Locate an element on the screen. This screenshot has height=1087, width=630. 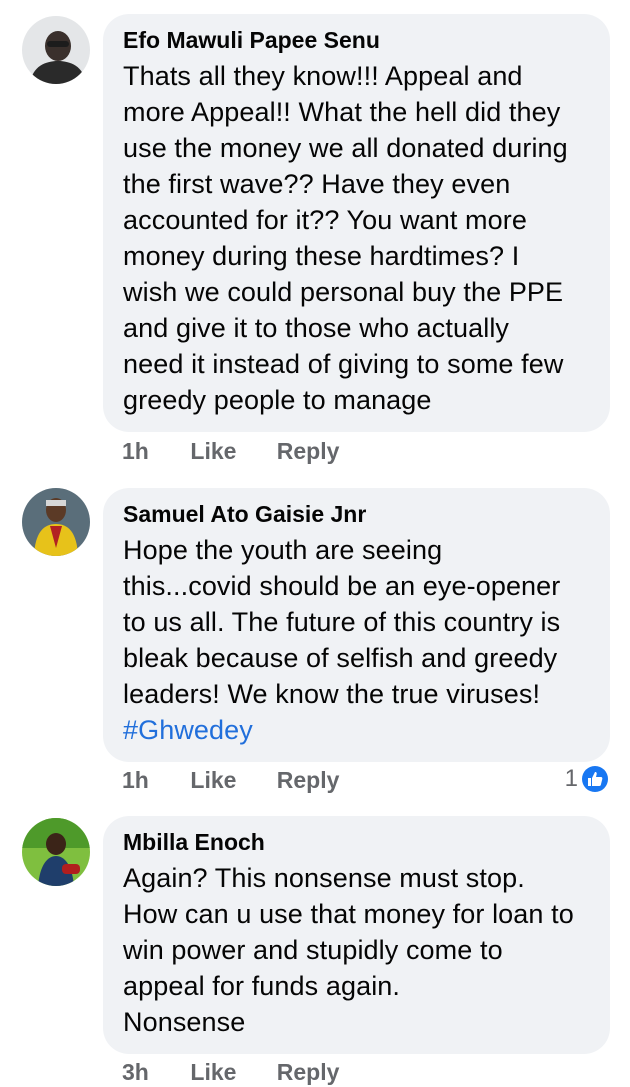
comment-line: appeal for funds again. is located at coordinates (262, 986).